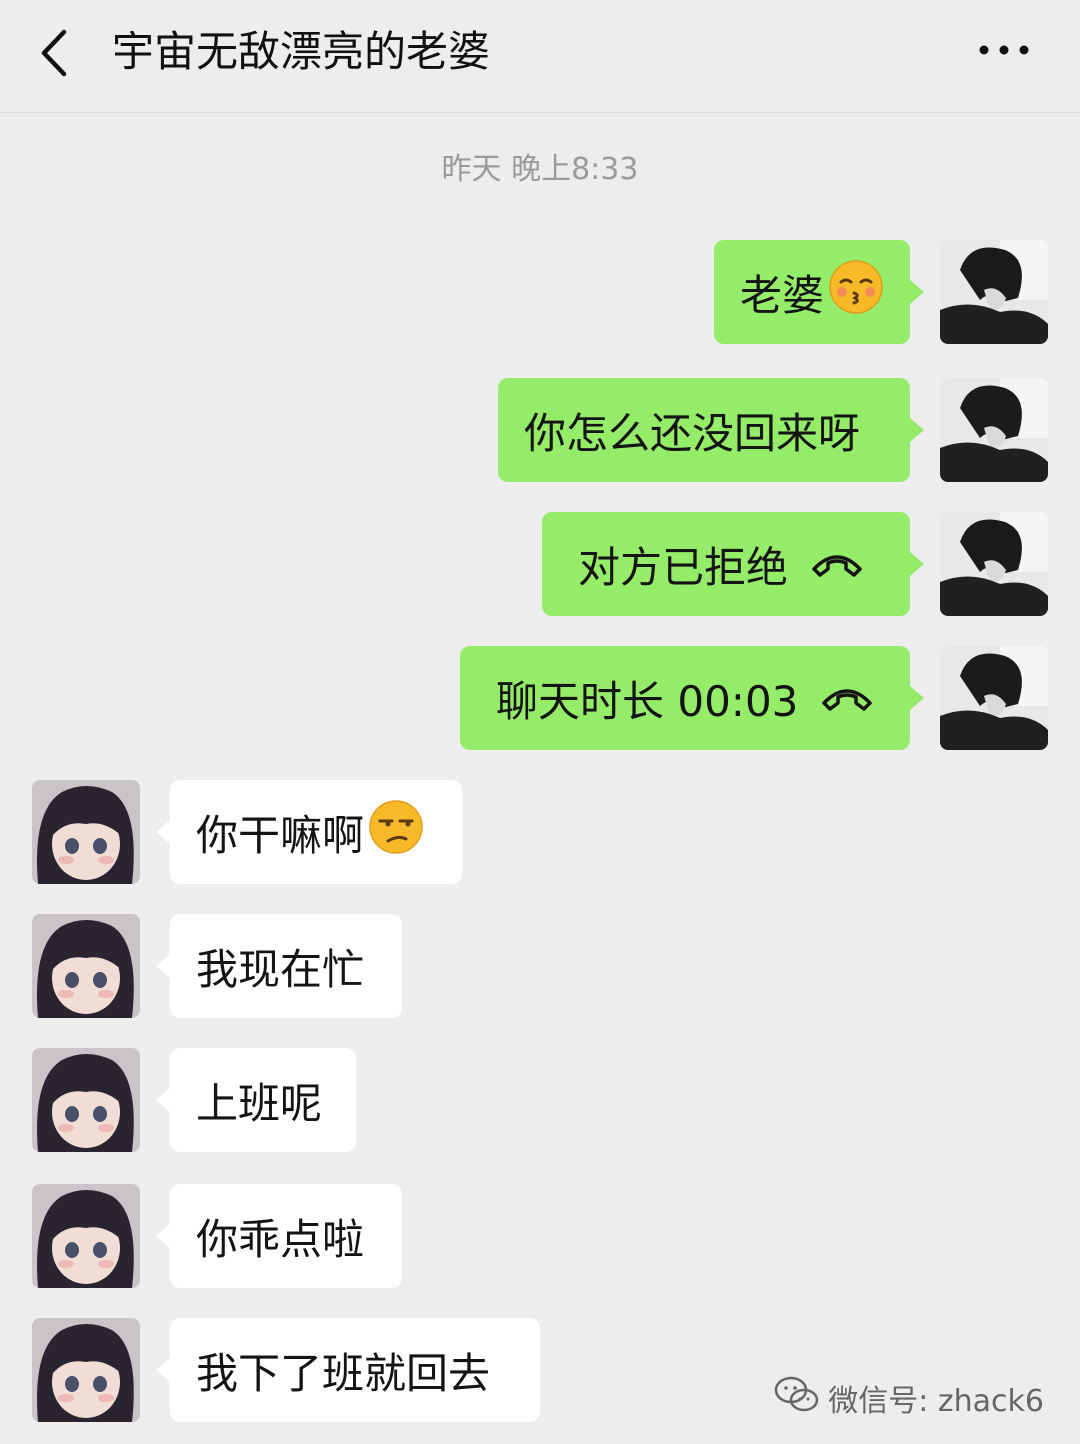 Image resolution: width=1080 pixels, height=1444 pixels. What do you see at coordinates (856, 292) in the screenshot?
I see `kissing-face-icon` at bounding box center [856, 292].